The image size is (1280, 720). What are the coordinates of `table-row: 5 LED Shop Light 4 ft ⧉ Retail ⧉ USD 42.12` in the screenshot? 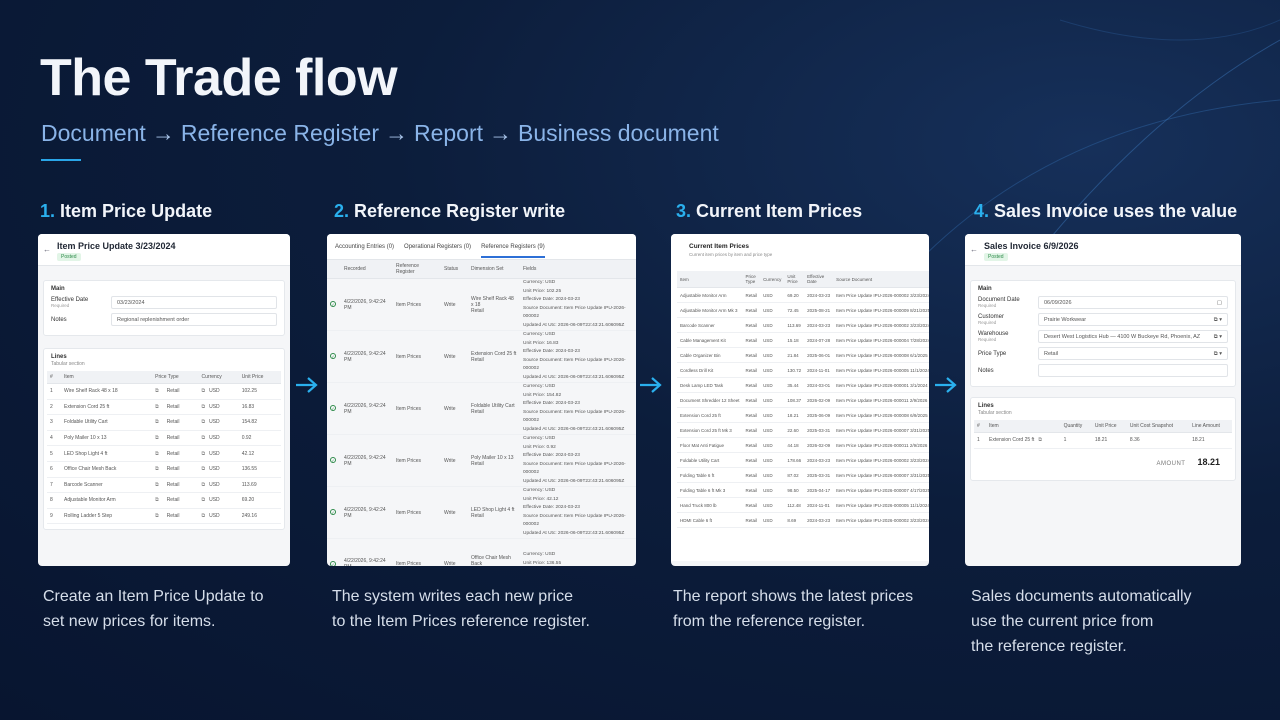 It's located at (164, 453).